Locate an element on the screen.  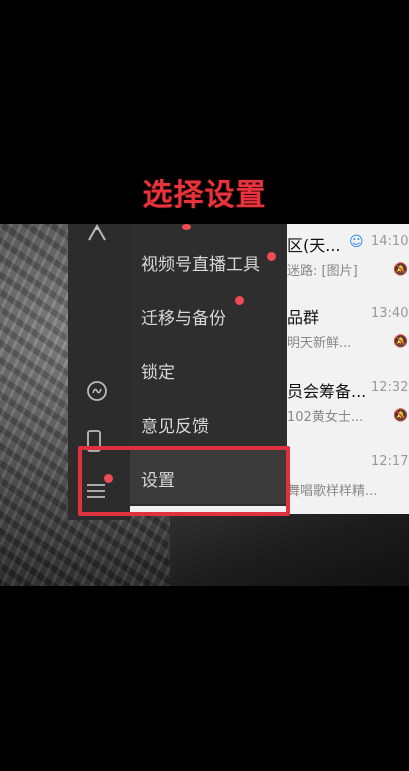
caption-title: 选择设置 is located at coordinates (204, 195).